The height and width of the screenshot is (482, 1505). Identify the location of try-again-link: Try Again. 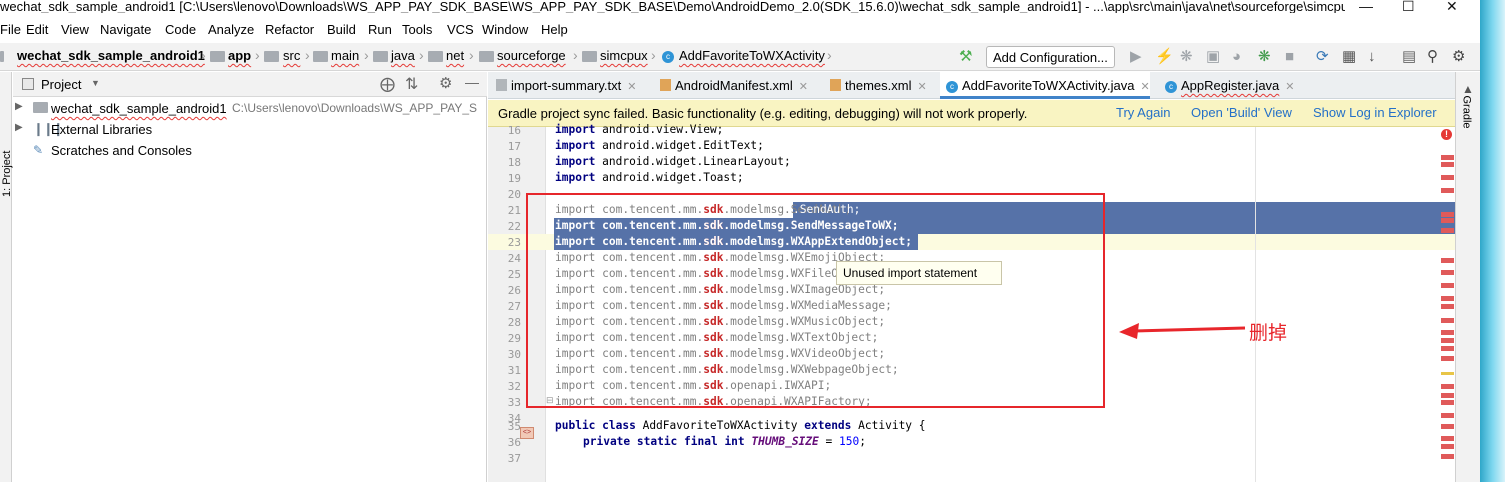
(1143, 112).